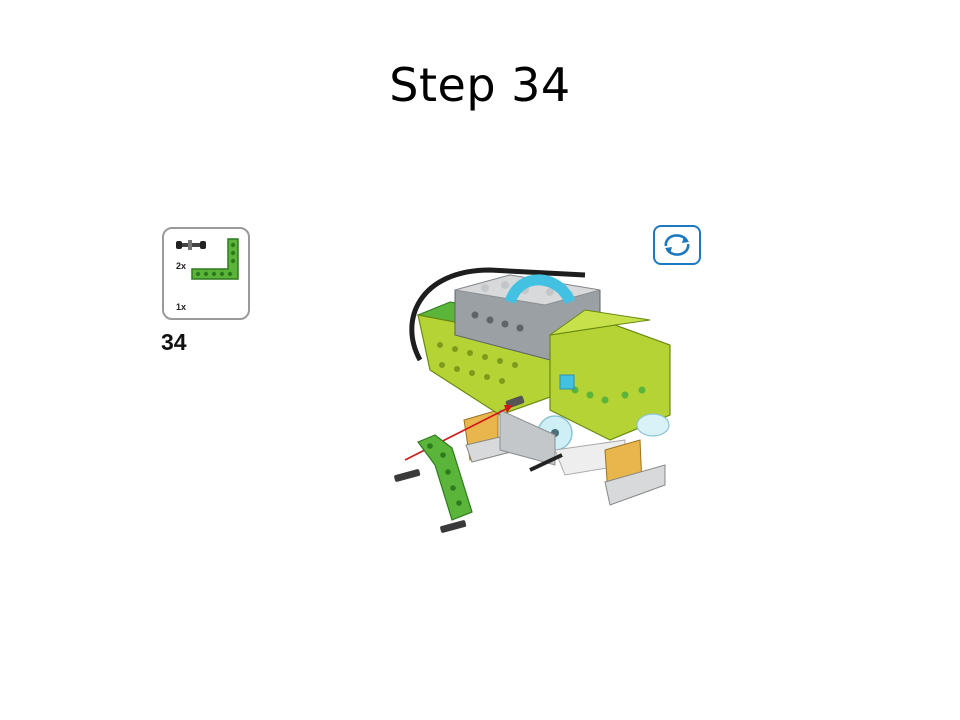 This screenshot has height=720, width=960. I want to click on axle-pin-quantity: 2x, so click(181, 266).